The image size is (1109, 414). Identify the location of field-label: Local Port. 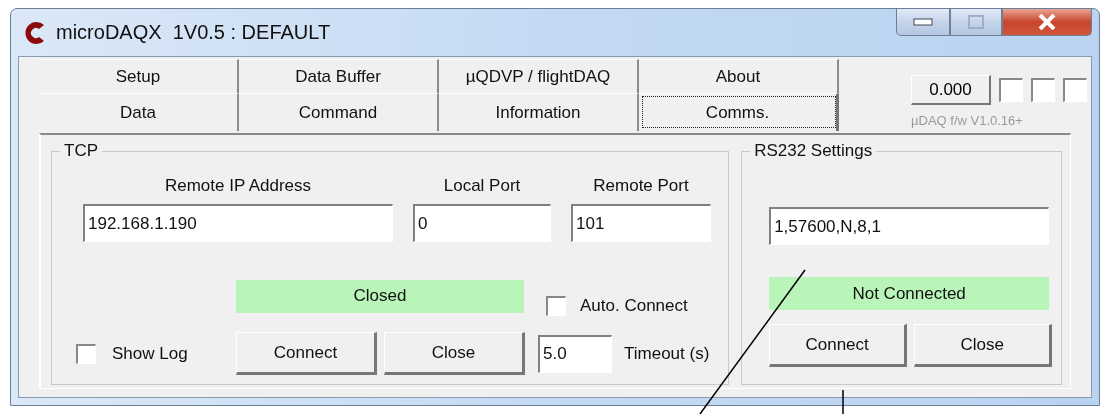
(482, 186).